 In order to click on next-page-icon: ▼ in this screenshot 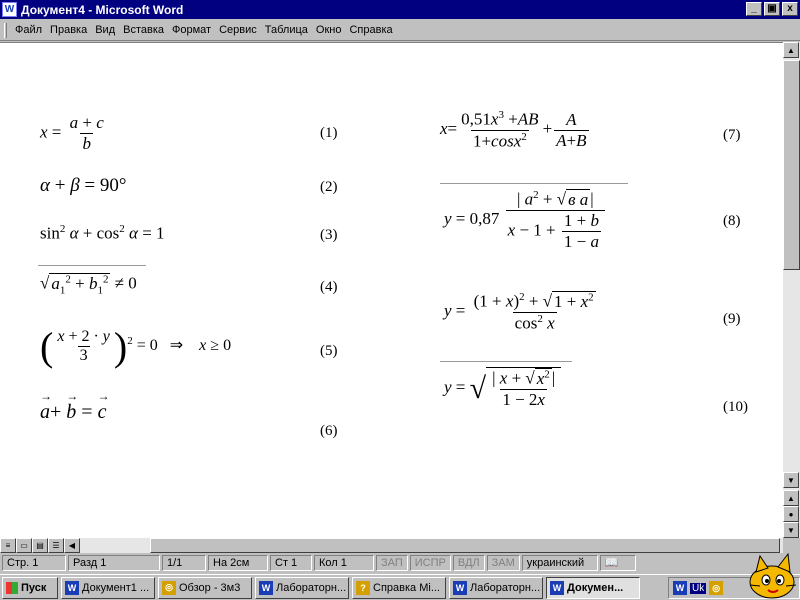, I will do `click(791, 530)`.